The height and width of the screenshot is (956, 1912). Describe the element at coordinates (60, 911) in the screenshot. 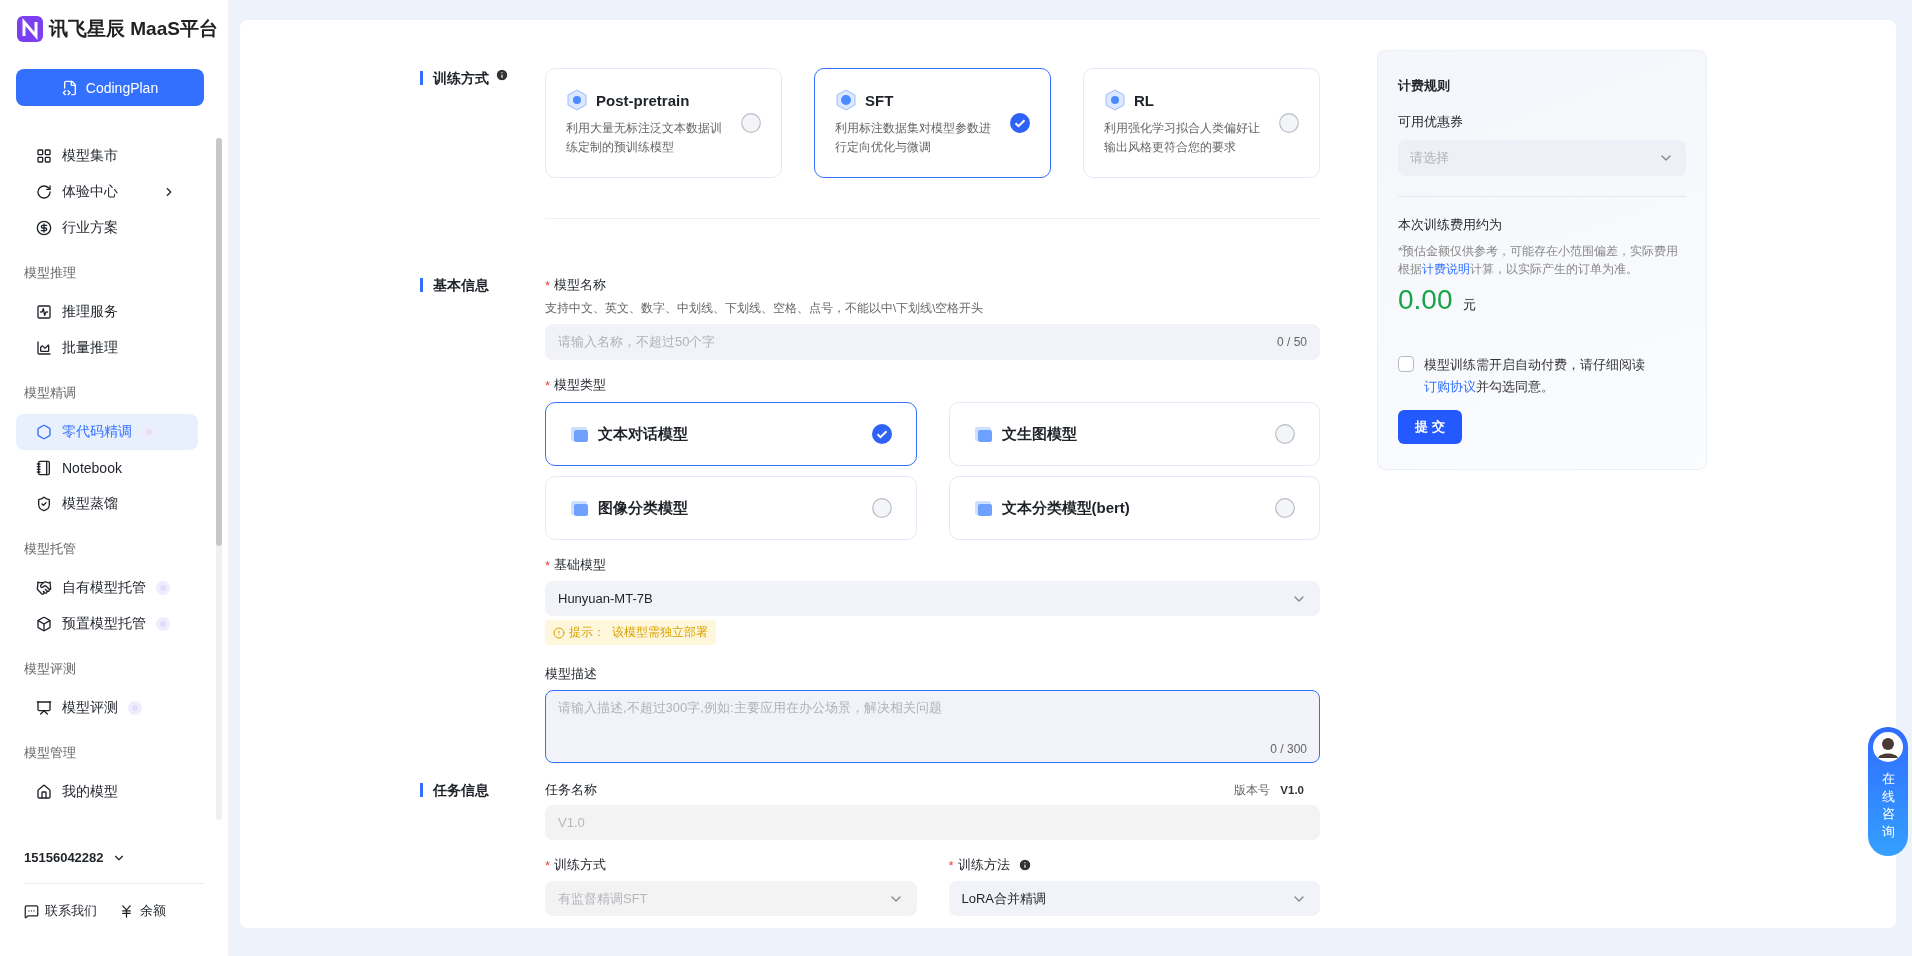

I see `footer-link: 联系我们` at that location.